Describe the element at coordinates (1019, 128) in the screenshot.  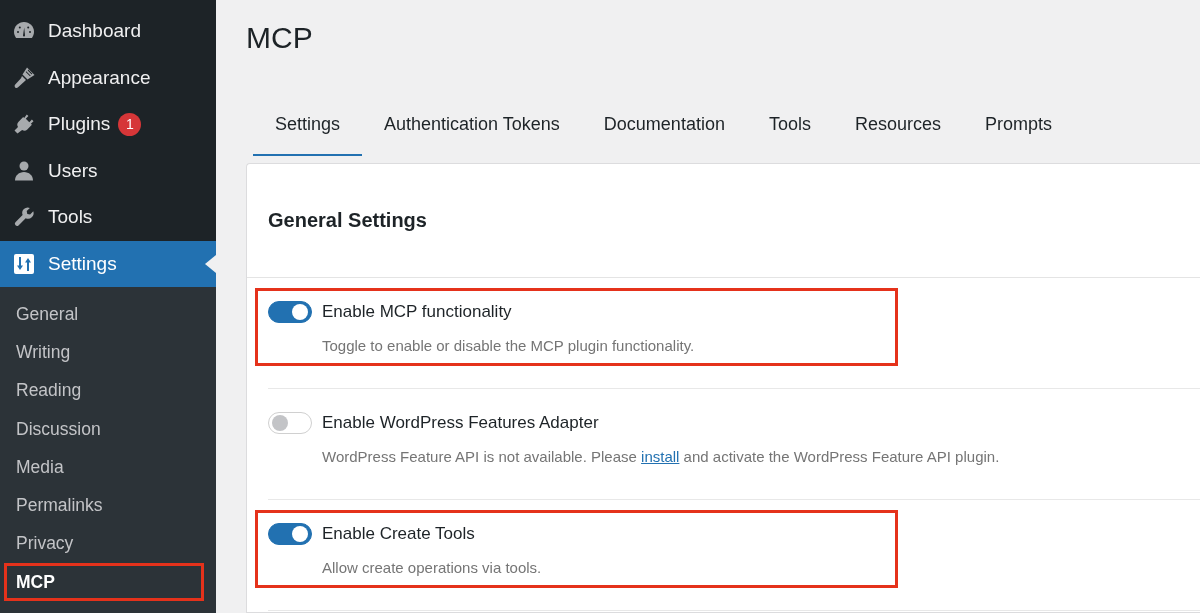
I see `tab: Prompts` at that location.